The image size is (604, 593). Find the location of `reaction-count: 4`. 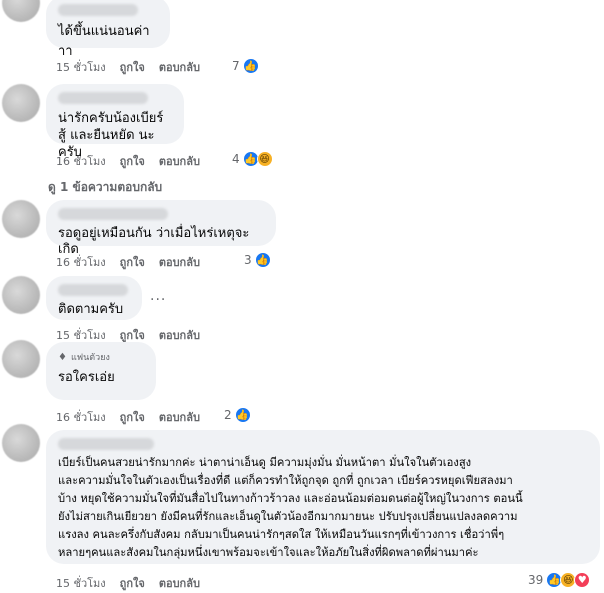

reaction-count: 4 is located at coordinates (236, 159).